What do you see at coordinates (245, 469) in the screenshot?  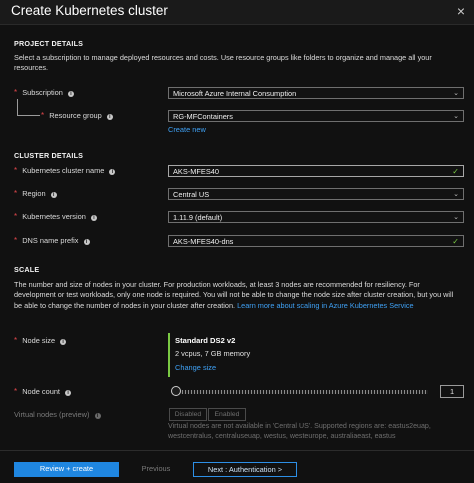 I see `next-authentication-button: Next : Authentication >` at bounding box center [245, 469].